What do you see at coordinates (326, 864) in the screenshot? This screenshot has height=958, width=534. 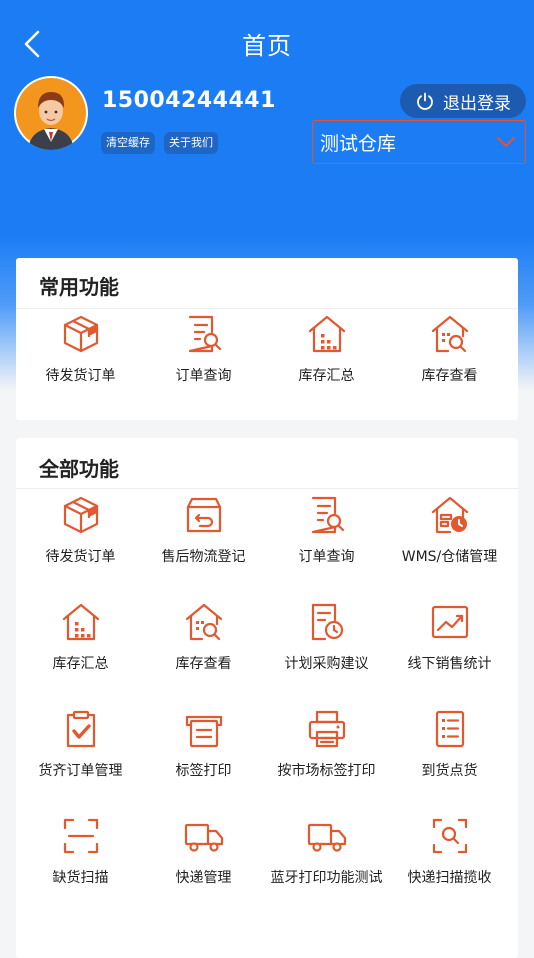 I see `all-function-item: 蓝牙打印功能测试` at bounding box center [326, 864].